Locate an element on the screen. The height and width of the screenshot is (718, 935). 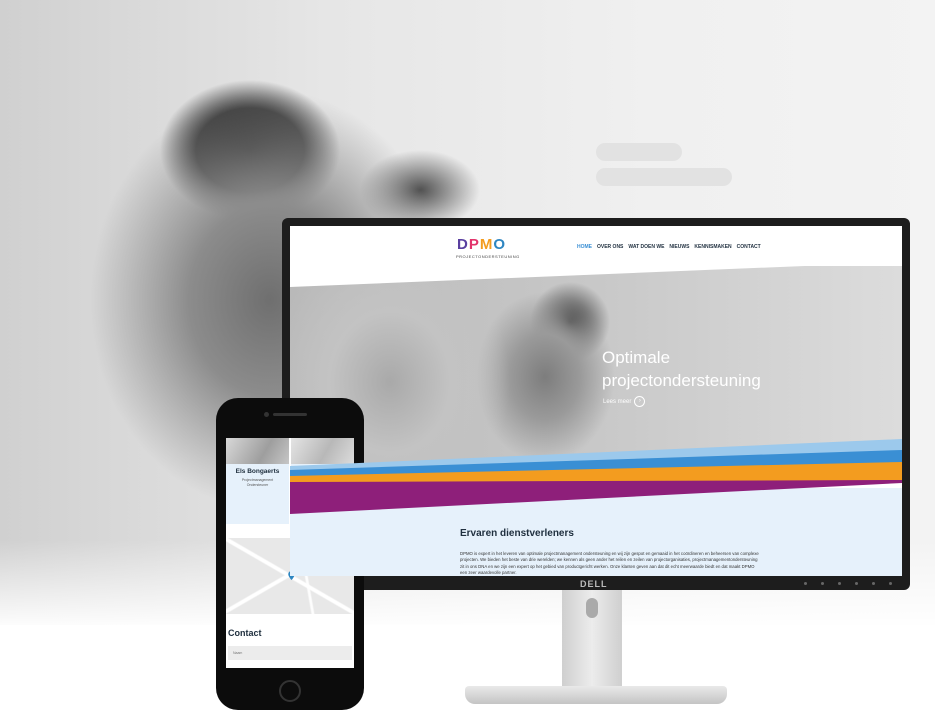
nav-item-kennismaken: KENNISMAKEN is located at coordinates (712, 247).